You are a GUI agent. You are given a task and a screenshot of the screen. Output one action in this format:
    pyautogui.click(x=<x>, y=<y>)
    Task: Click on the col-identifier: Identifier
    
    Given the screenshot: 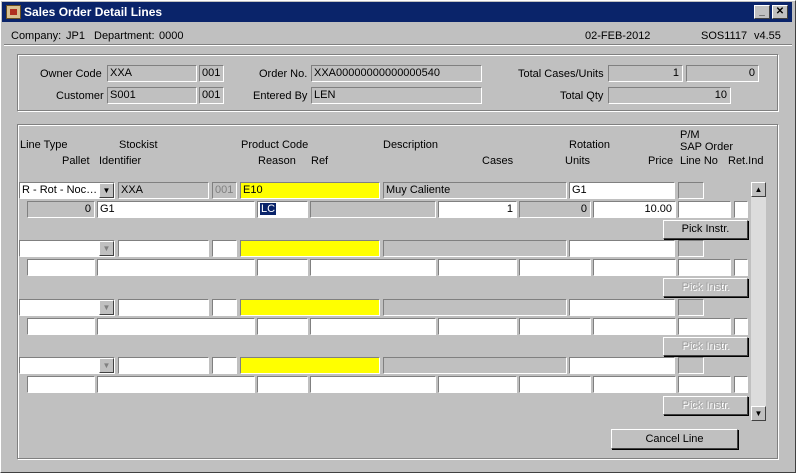 What is the action you would take?
    pyautogui.click(x=120, y=161)
    